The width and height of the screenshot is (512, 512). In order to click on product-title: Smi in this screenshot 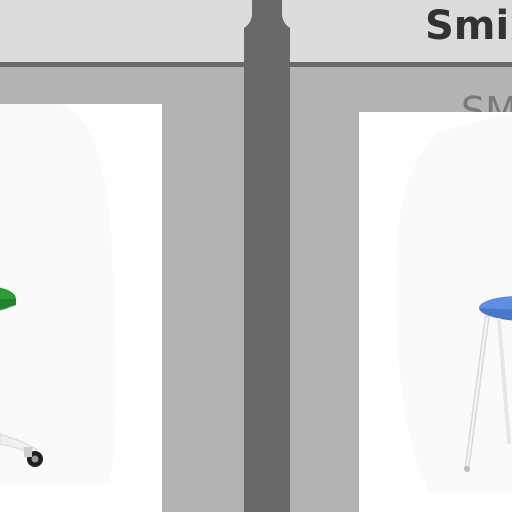, I will do `click(467, 26)`.